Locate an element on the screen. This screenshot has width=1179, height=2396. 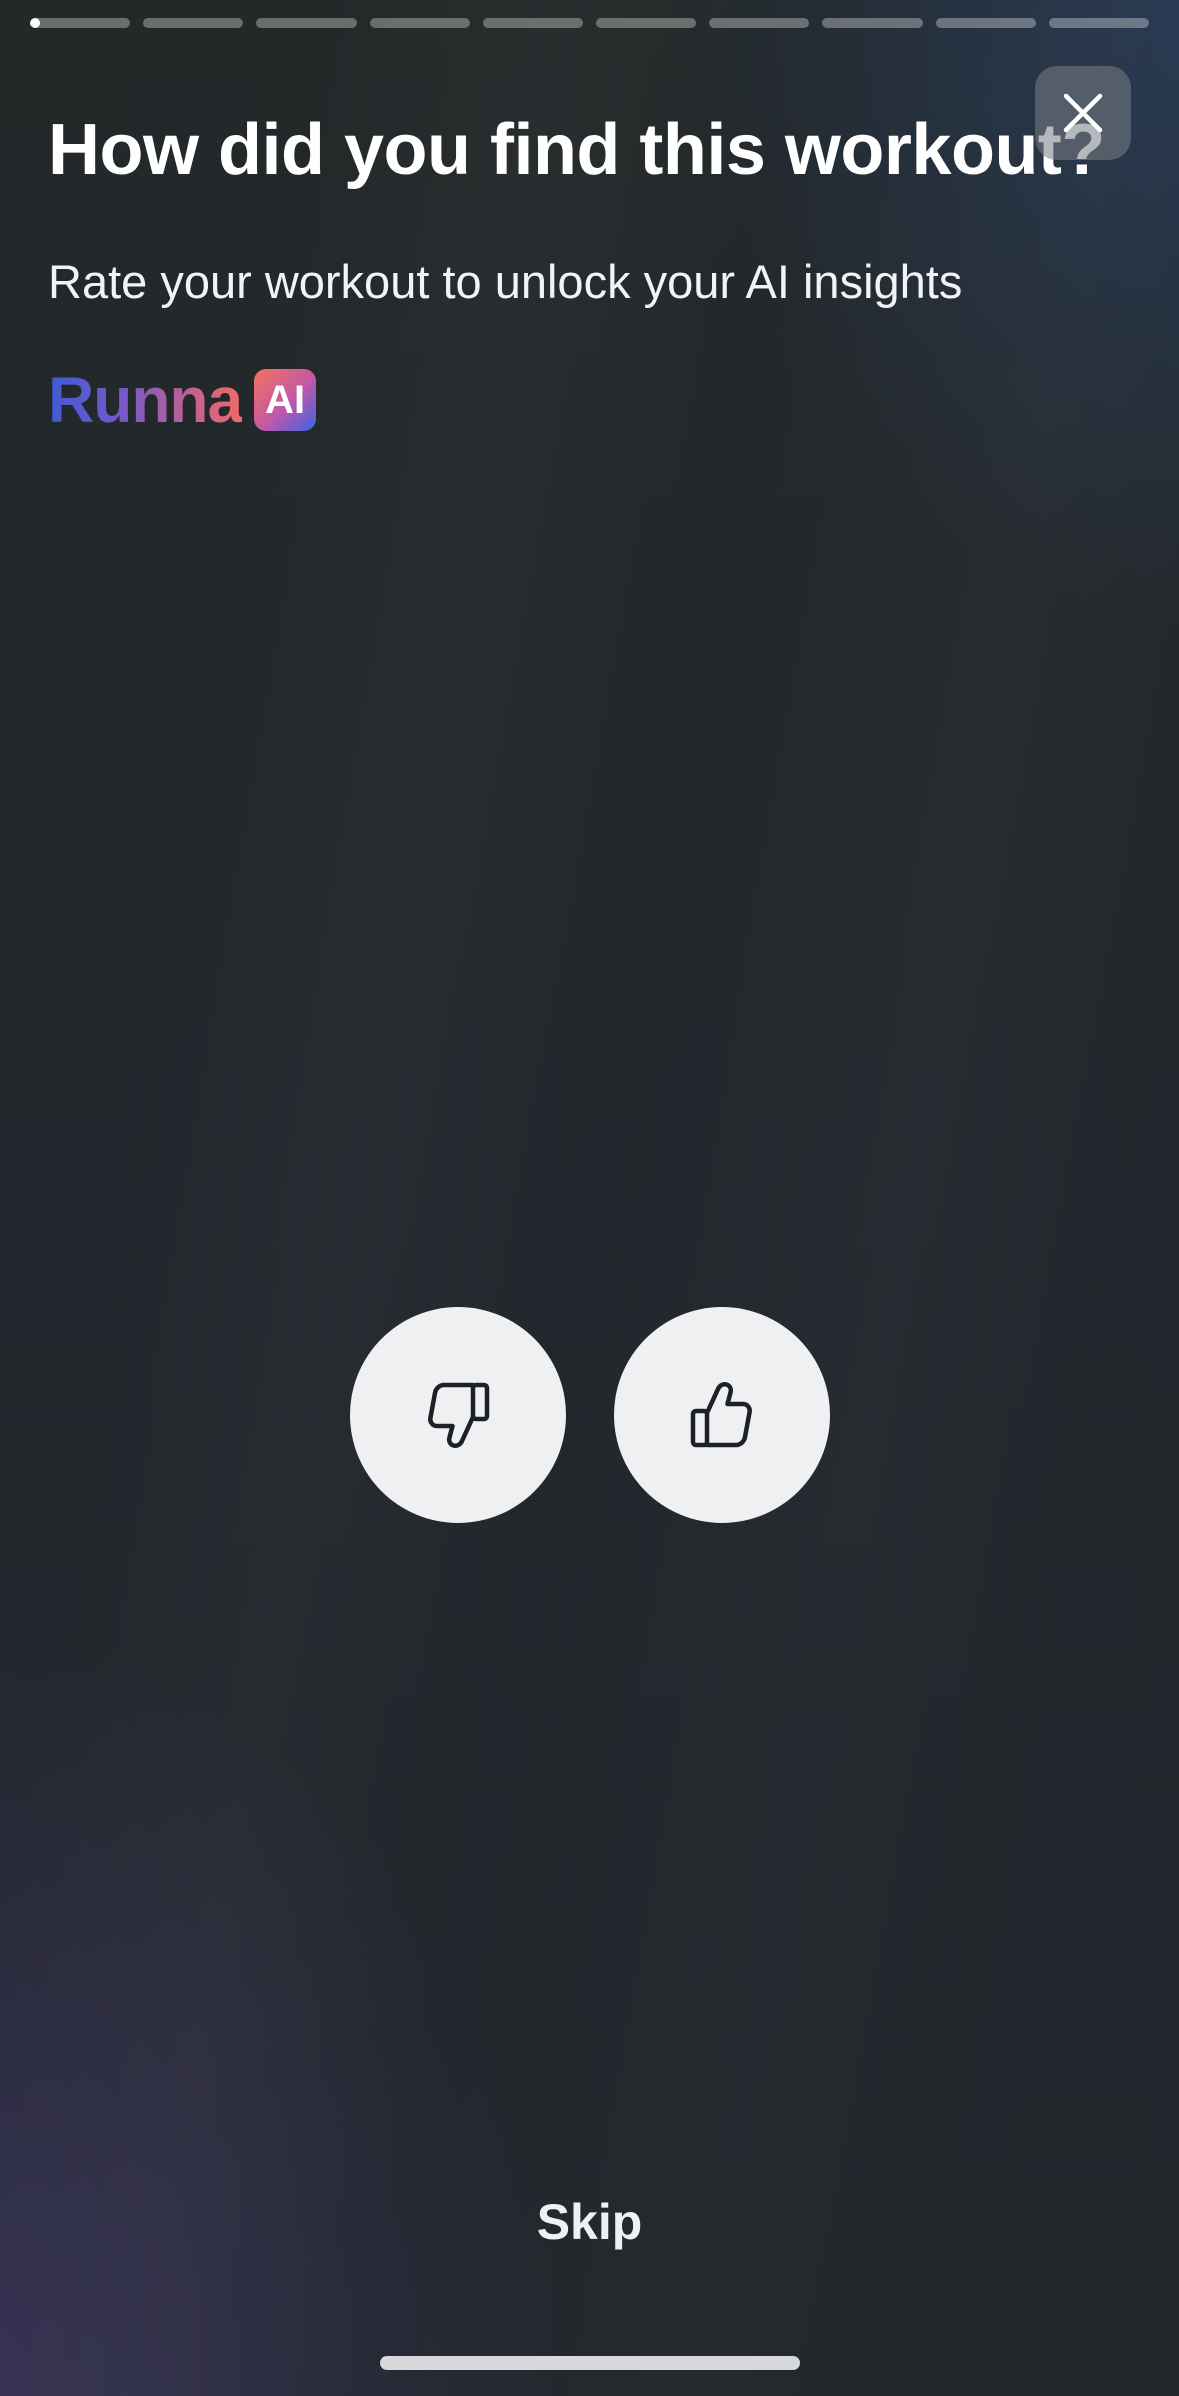
thumbs-down-icon is located at coordinates (458, 1415).